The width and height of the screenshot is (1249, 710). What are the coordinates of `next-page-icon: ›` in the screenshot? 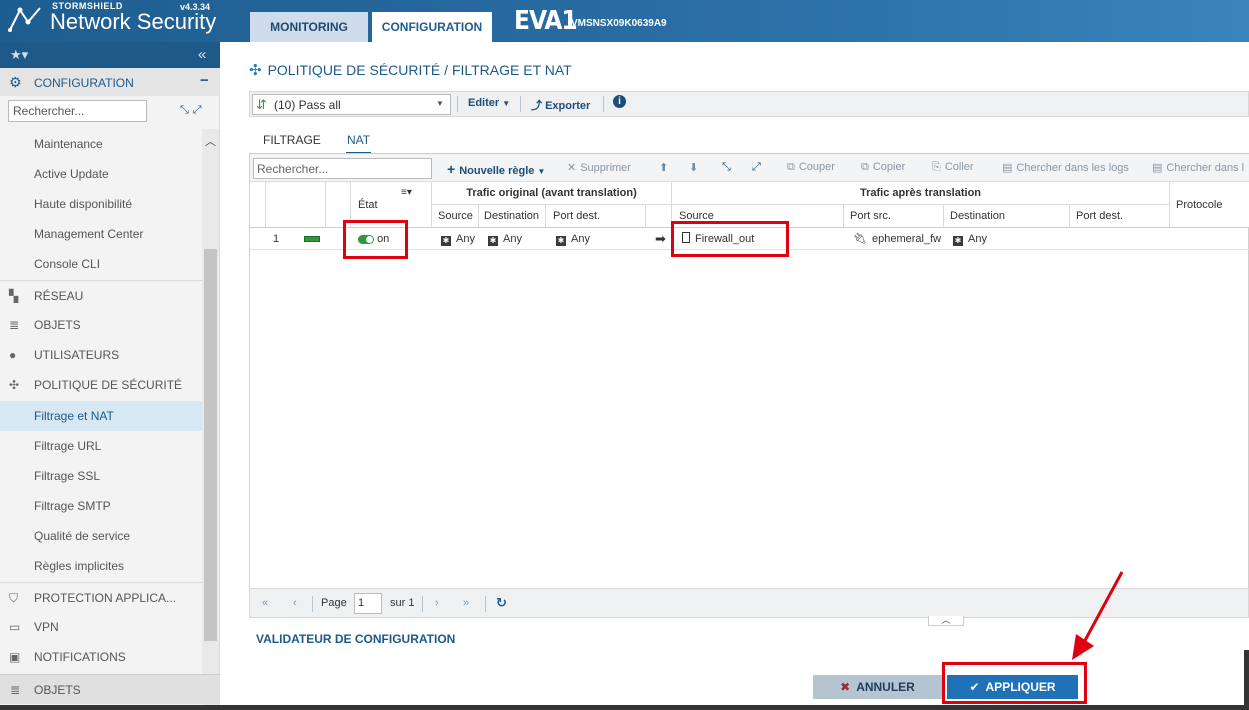 It's located at (437, 603).